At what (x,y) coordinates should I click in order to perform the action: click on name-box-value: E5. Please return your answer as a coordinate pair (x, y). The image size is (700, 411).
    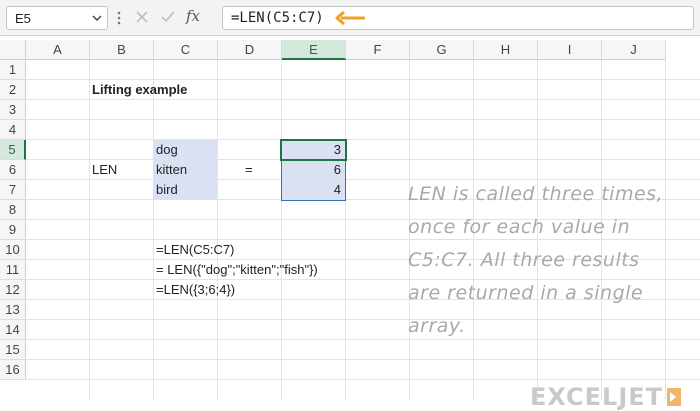
    Looking at the image, I should click on (23, 18).